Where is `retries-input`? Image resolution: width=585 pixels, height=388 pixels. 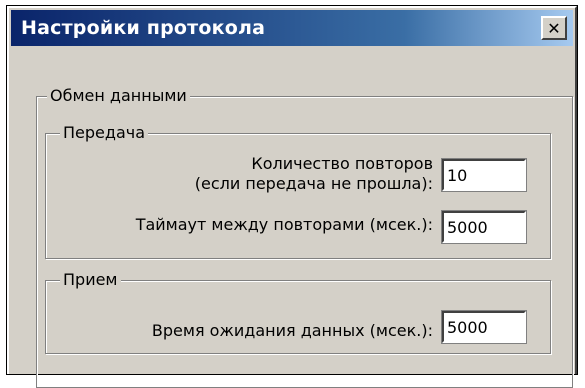
retries-input is located at coordinates (484, 175).